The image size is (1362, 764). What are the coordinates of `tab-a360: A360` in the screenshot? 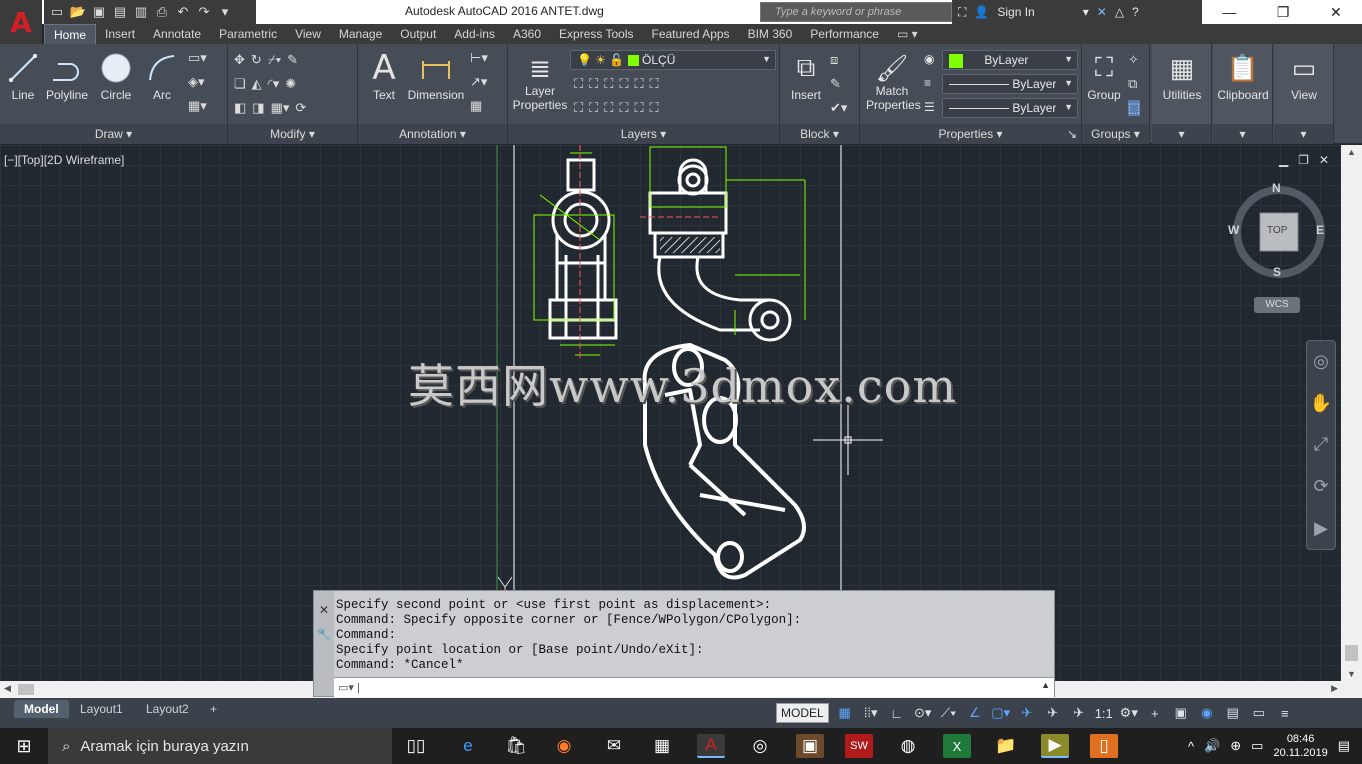 It's located at (527, 34).